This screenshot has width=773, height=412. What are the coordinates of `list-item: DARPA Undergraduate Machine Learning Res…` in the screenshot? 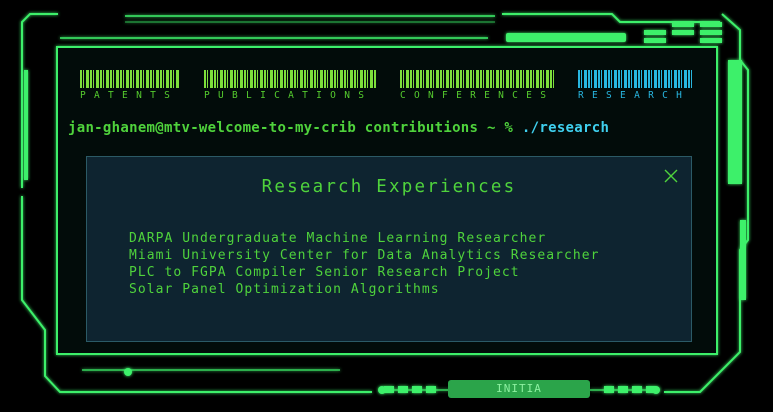 It's located at (364, 238).